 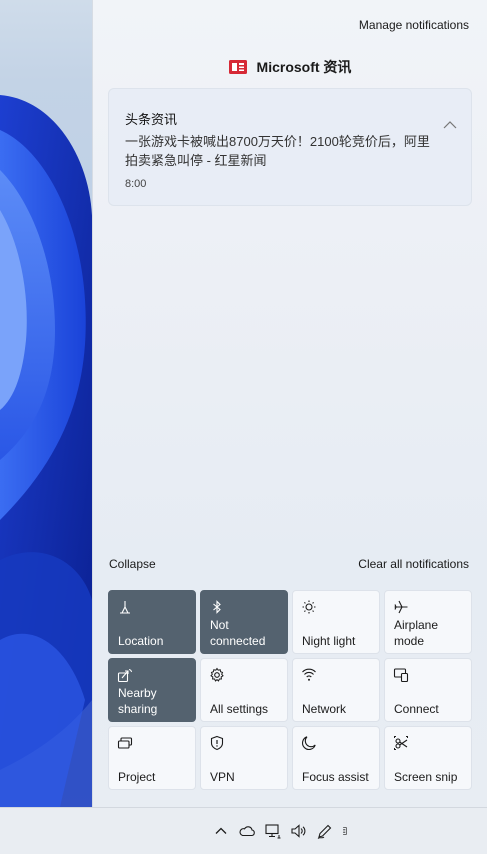 I want to click on quick-action-vpn: VPN, so click(x=244, y=758).